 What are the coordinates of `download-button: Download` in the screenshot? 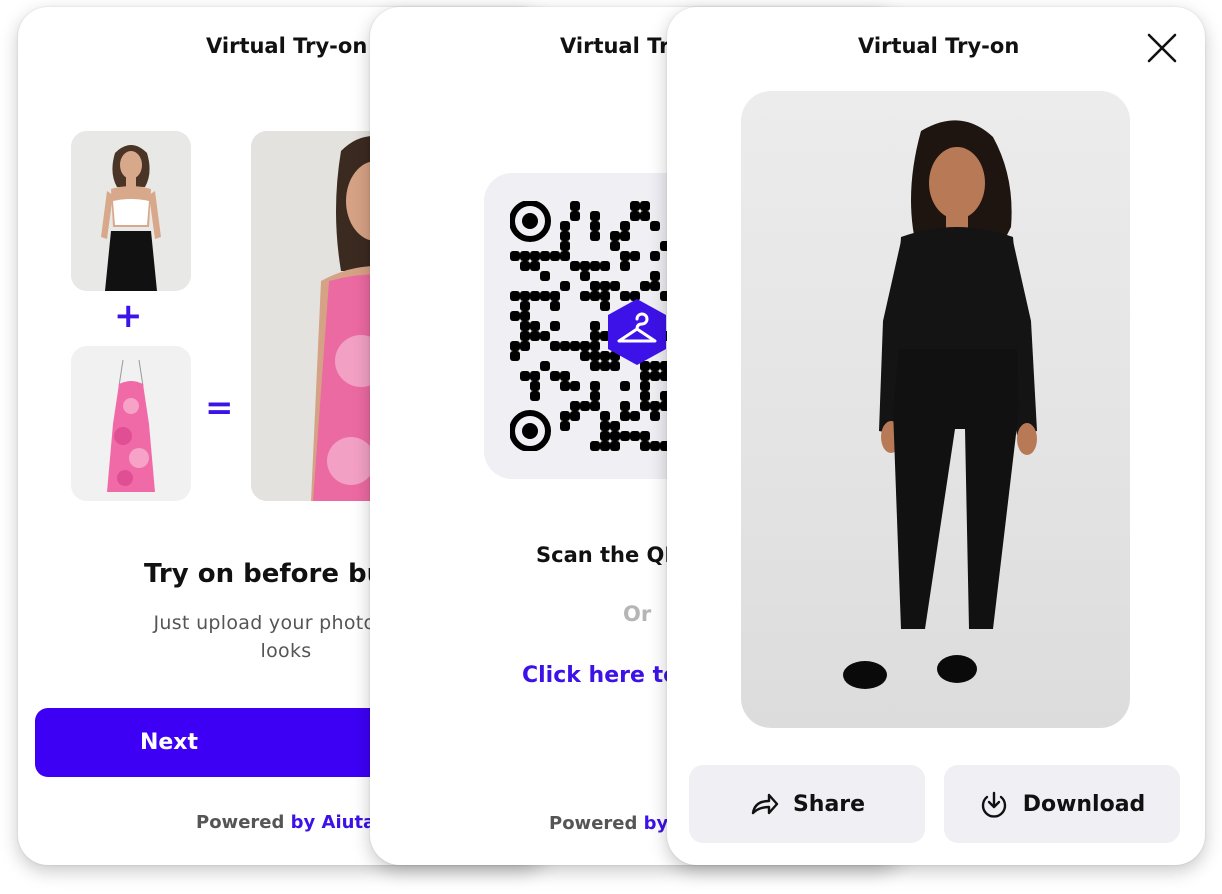 It's located at (1062, 804).